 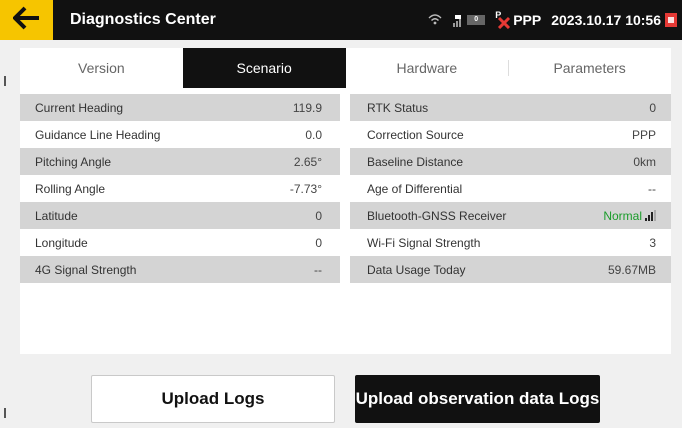 What do you see at coordinates (606, 20) in the screenshot?
I see `datetime-label: 2023.10.17 10:56` at bounding box center [606, 20].